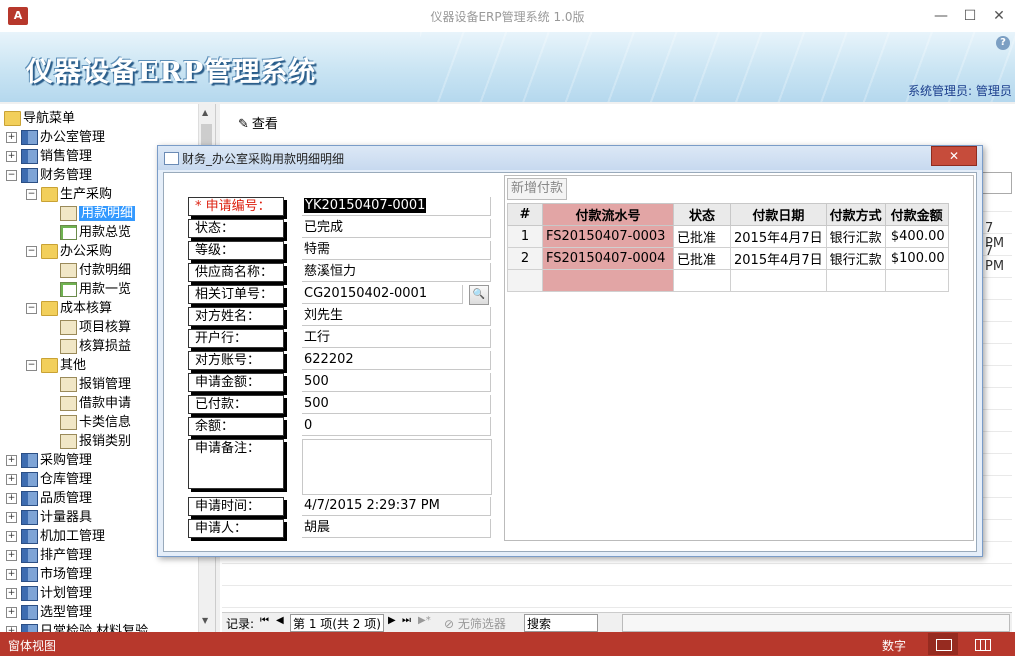  What do you see at coordinates (397, 467) in the screenshot?
I see `notes-textarea` at bounding box center [397, 467].